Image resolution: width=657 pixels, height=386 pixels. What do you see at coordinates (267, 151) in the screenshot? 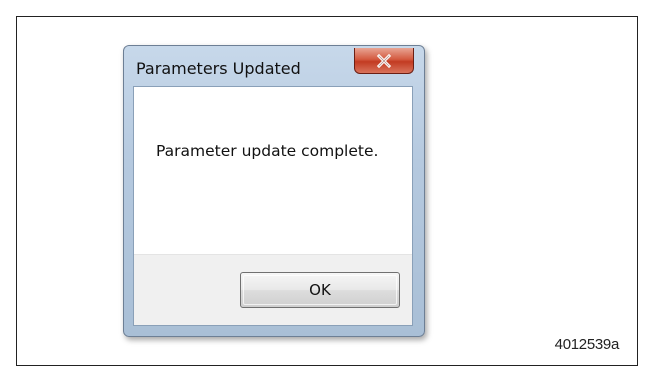
I see `dialog-message: Parameter update complete.` at bounding box center [267, 151].